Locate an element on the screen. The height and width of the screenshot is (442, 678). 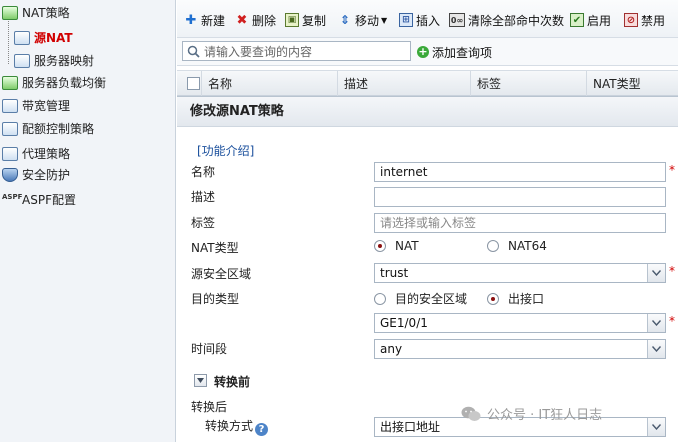
proxy-icon is located at coordinates (10, 154).